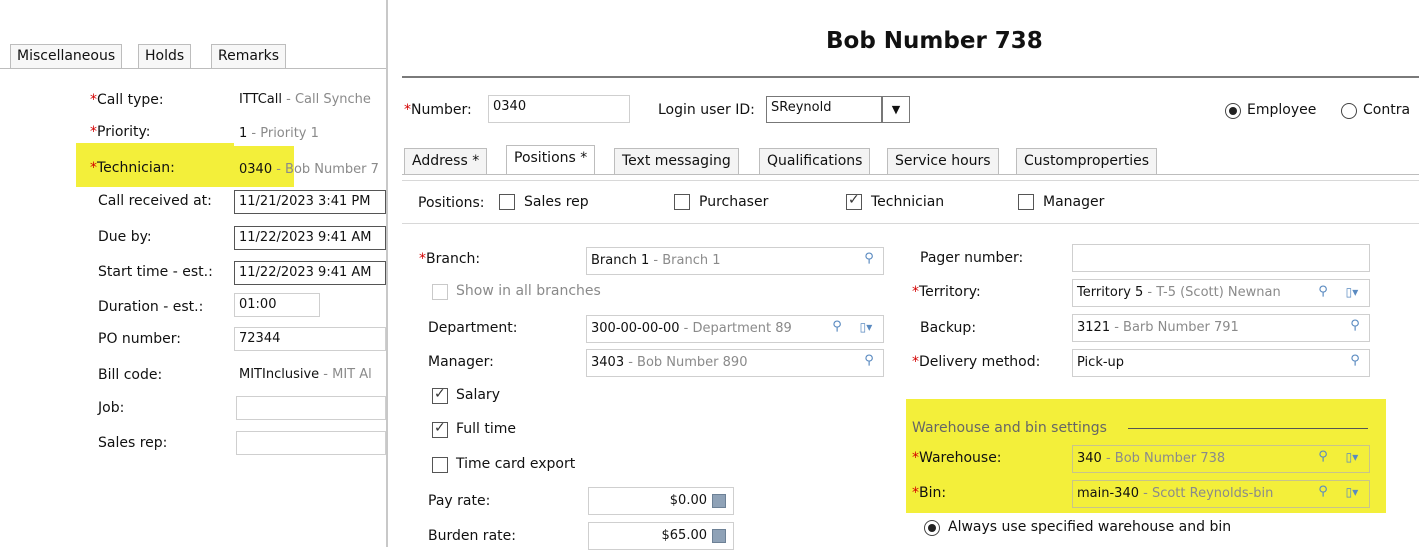 This screenshot has width=1419, height=550. Describe the element at coordinates (735, 261) in the screenshot. I see `branch-field: Branch 1 - Branch 1` at that location.